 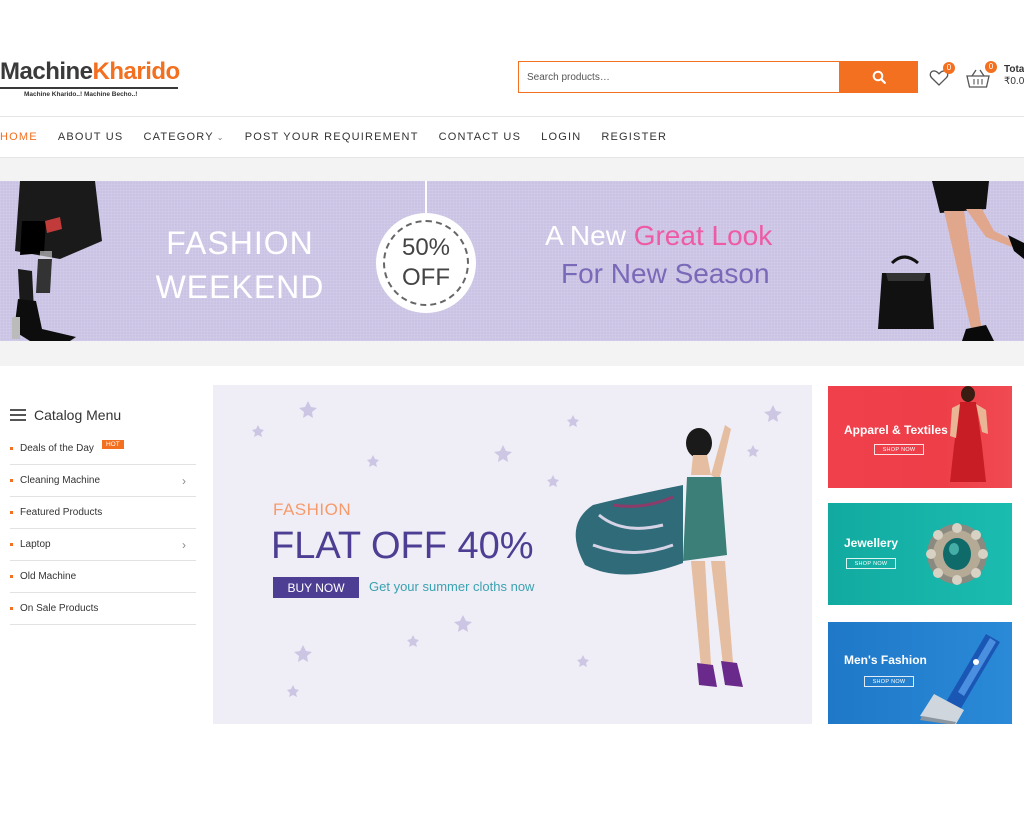 I want to click on card-apparel-textiles: Apparel & Textiles SHOP NOW, so click(x=920, y=437).